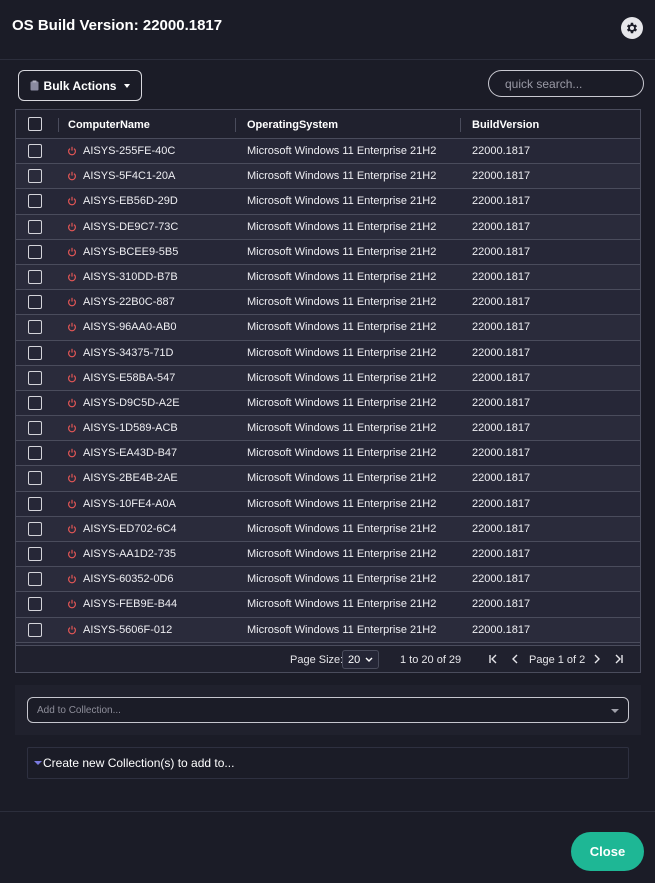 The image size is (655, 883). Describe the element at coordinates (607, 851) in the screenshot. I see `close-button: Close` at that location.